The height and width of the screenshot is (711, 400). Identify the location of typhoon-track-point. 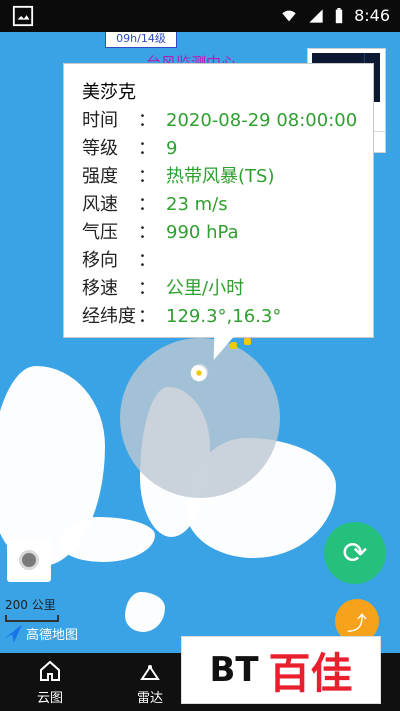
(247, 341).